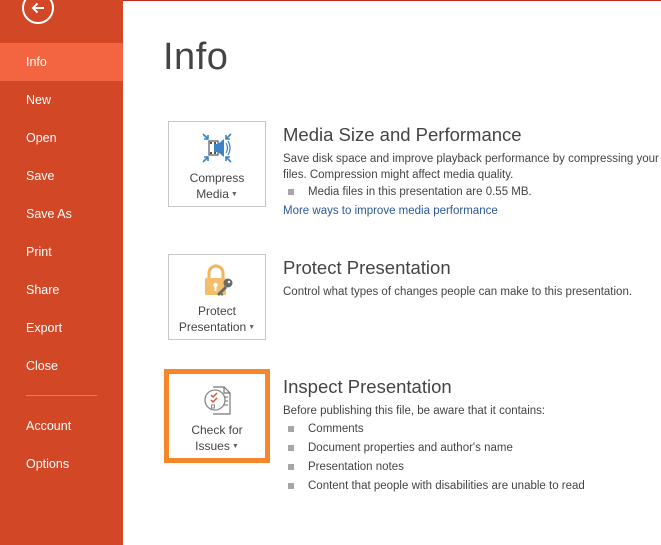 This screenshot has width=661, height=545. I want to click on compress-media-label-2: Media, so click(212, 194).